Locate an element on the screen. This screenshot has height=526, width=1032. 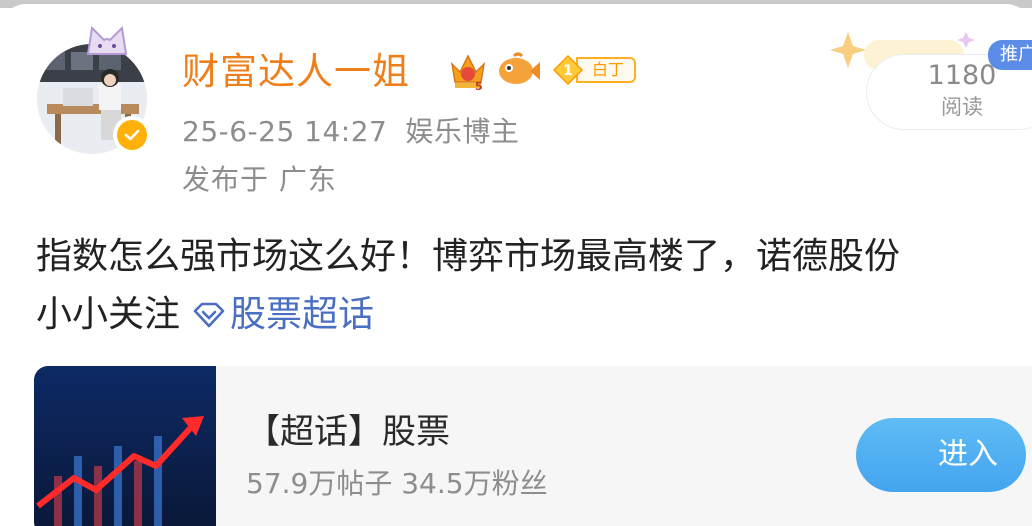
level-diamond-icon: 1 is located at coordinates (568, 70).